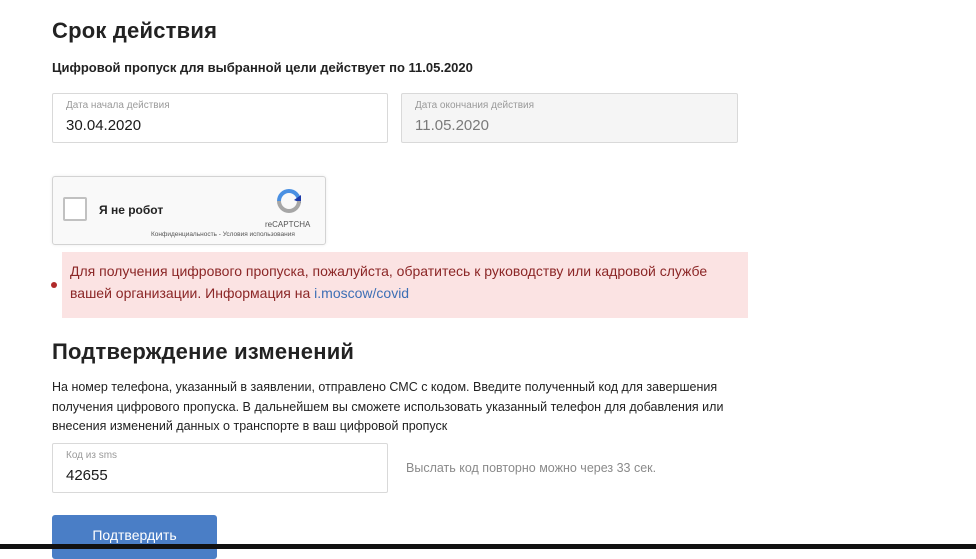  What do you see at coordinates (220, 468) in the screenshot?
I see `sms-code-field: Код из sms 42655` at bounding box center [220, 468].